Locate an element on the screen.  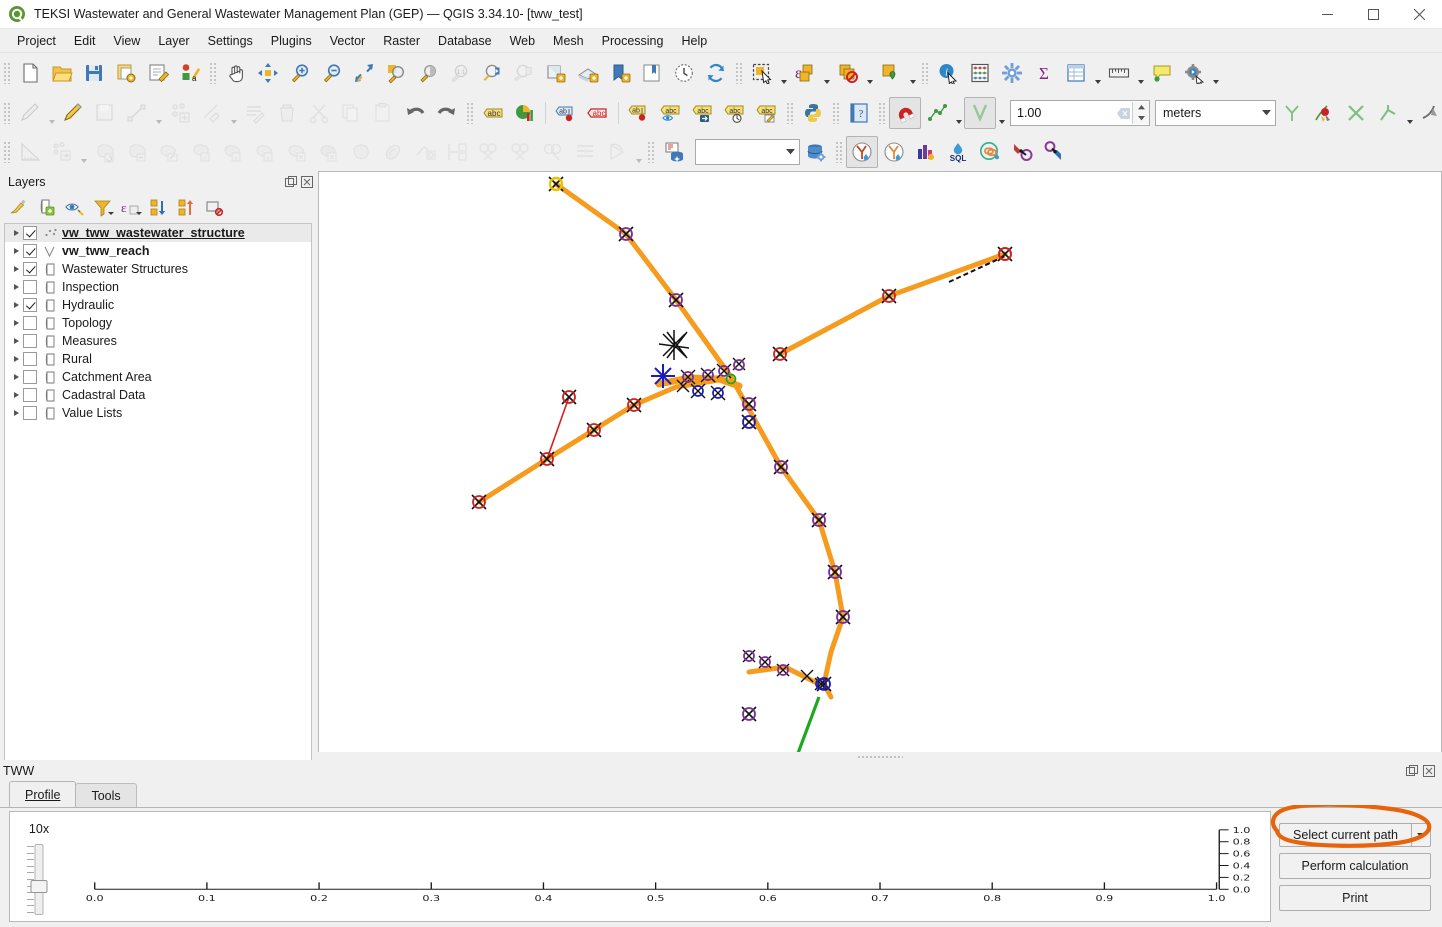
help-icon: ? is located at coordinates (859, 113).